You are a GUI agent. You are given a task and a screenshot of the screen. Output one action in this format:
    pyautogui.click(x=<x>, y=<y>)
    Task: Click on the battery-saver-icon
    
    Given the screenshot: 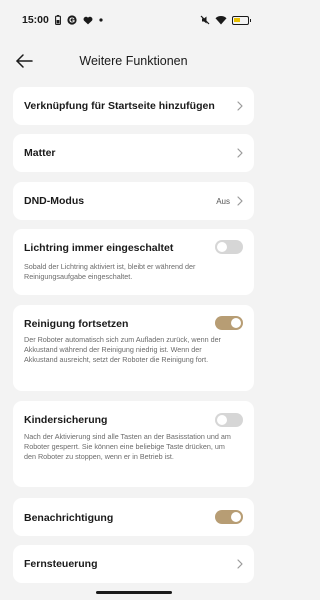 What is the action you would take?
    pyautogui.click(x=57, y=20)
    